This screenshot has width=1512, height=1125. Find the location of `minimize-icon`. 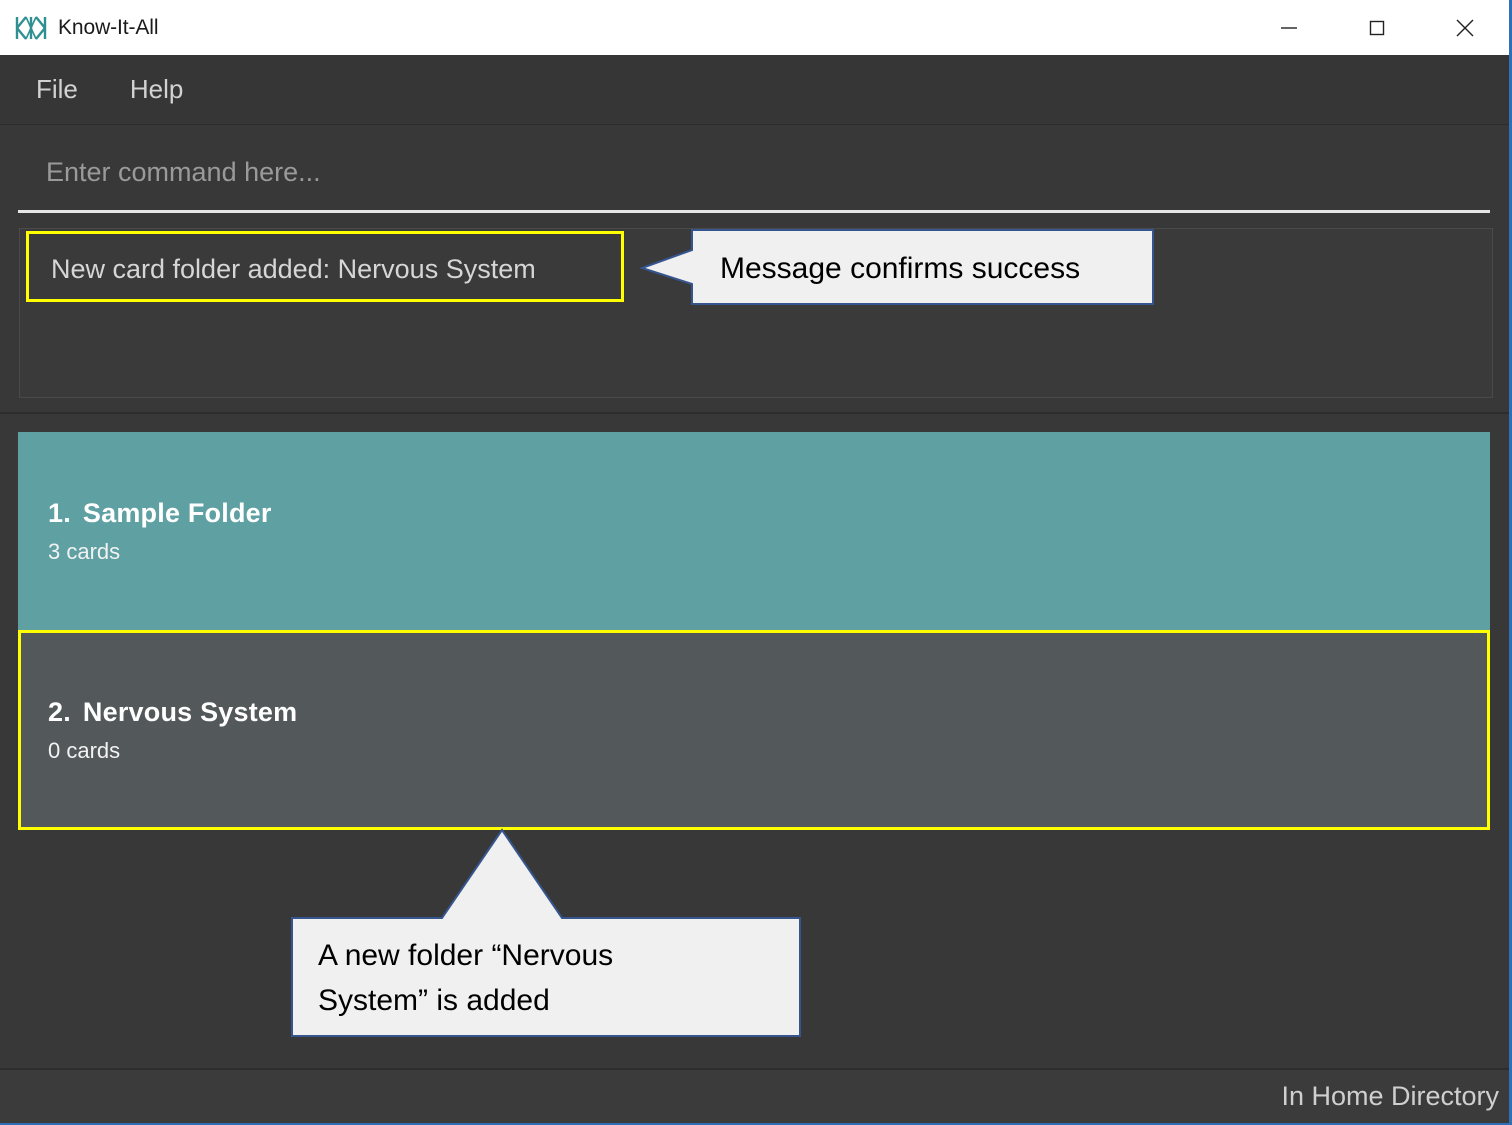

minimize-icon is located at coordinates (1289, 27).